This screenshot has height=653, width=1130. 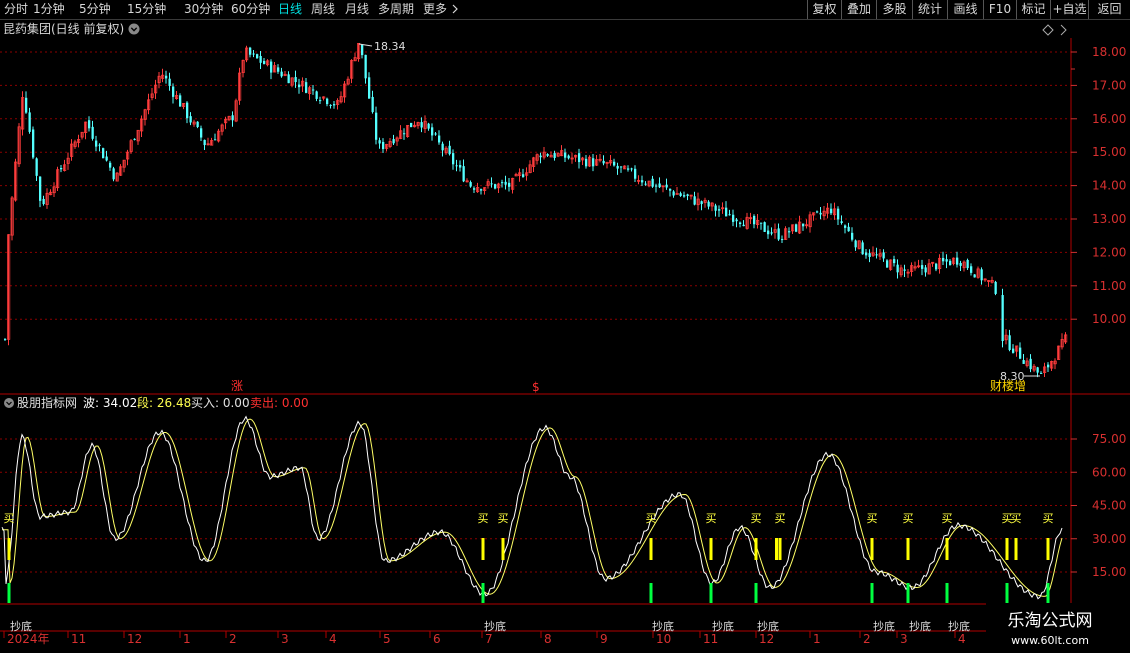 What do you see at coordinates (965, 9) in the screenshot?
I see `toolbar-button-4: 画线` at bounding box center [965, 9].